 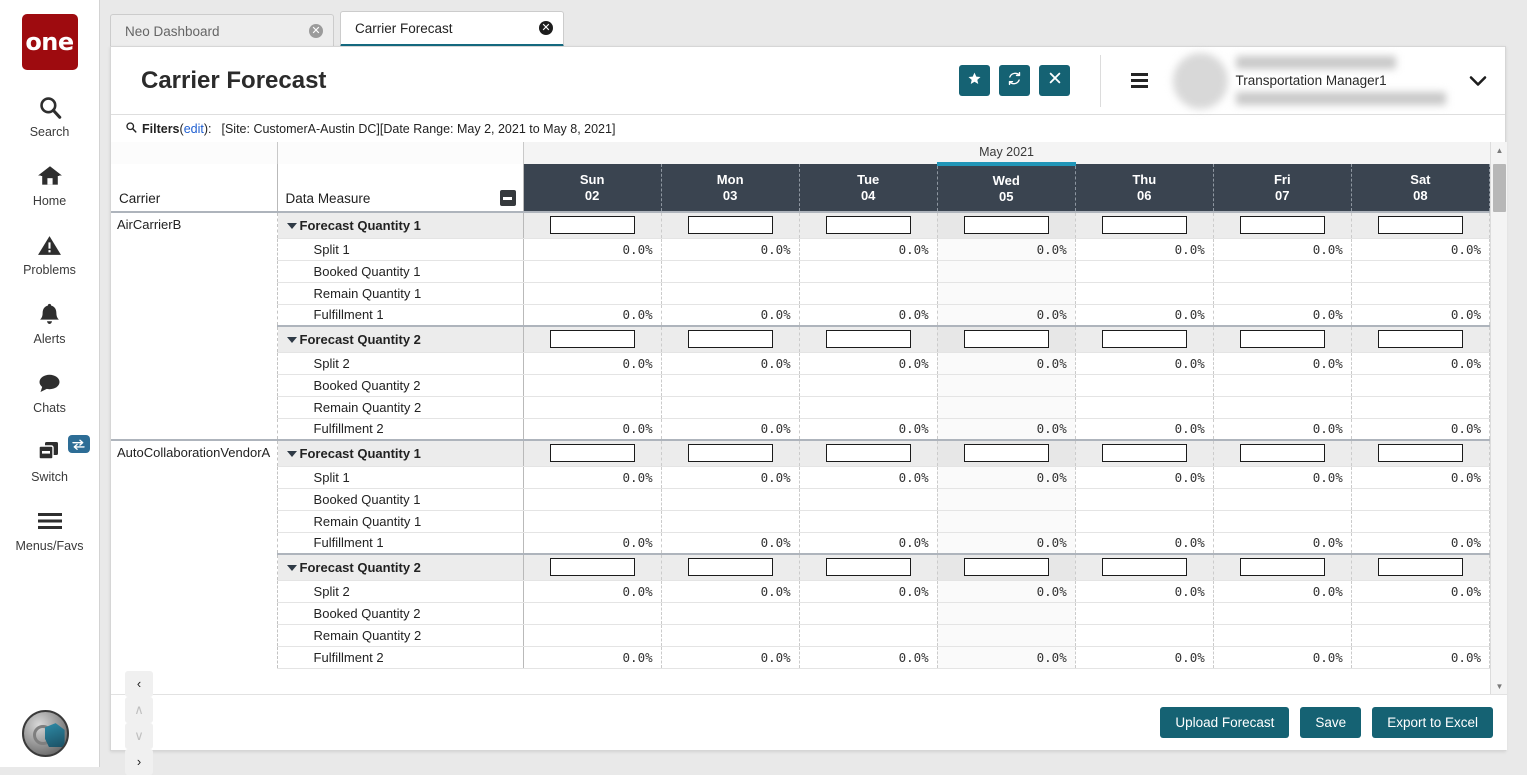 I want to click on scrollbar-thumb, so click(x=1499, y=188).